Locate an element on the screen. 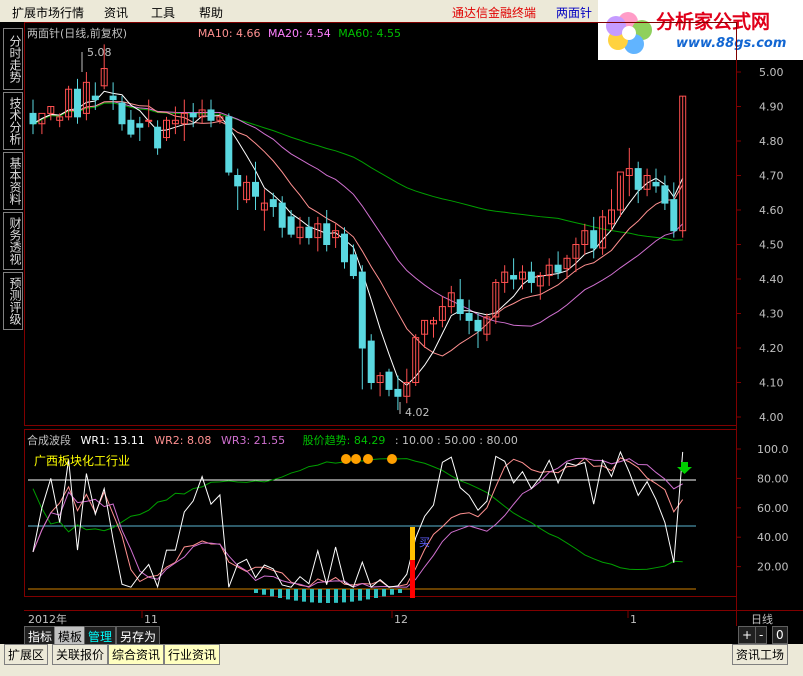 The height and width of the screenshot is (676, 803). stock-name-title: 两面针 is located at coordinates (574, 13).